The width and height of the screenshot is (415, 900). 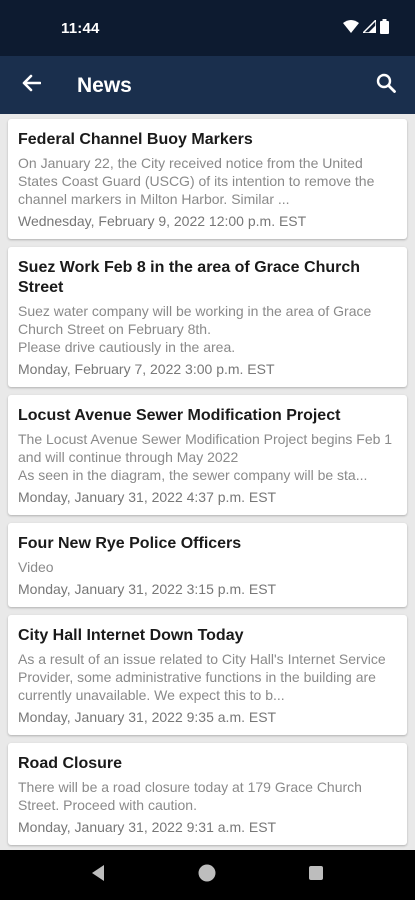 What do you see at coordinates (147, 827) in the screenshot?
I see `news-date: Monday, January 31, 2022 9:31 a.m. EST` at bounding box center [147, 827].